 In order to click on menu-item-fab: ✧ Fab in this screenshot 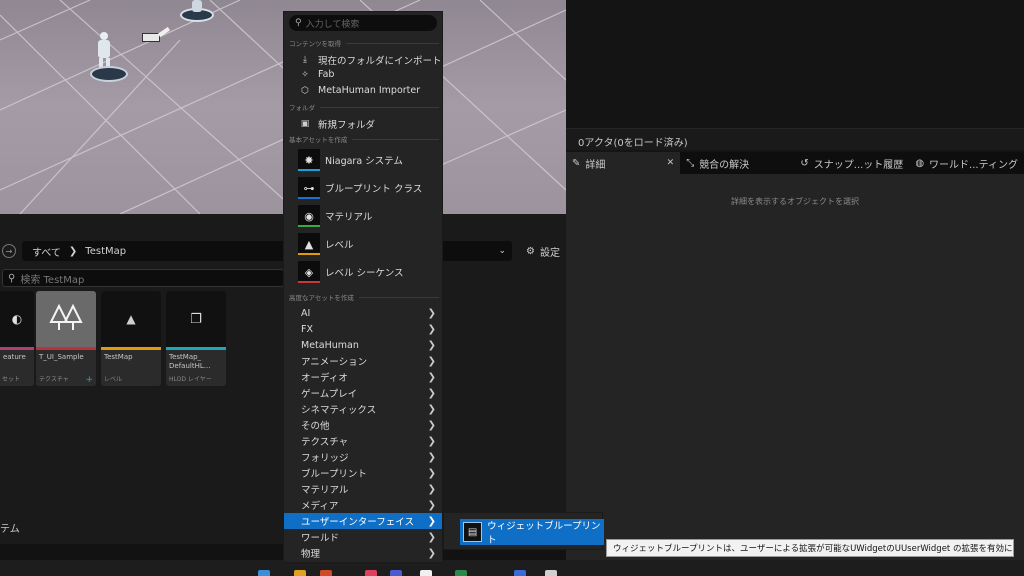, I will do `click(316, 74)`.